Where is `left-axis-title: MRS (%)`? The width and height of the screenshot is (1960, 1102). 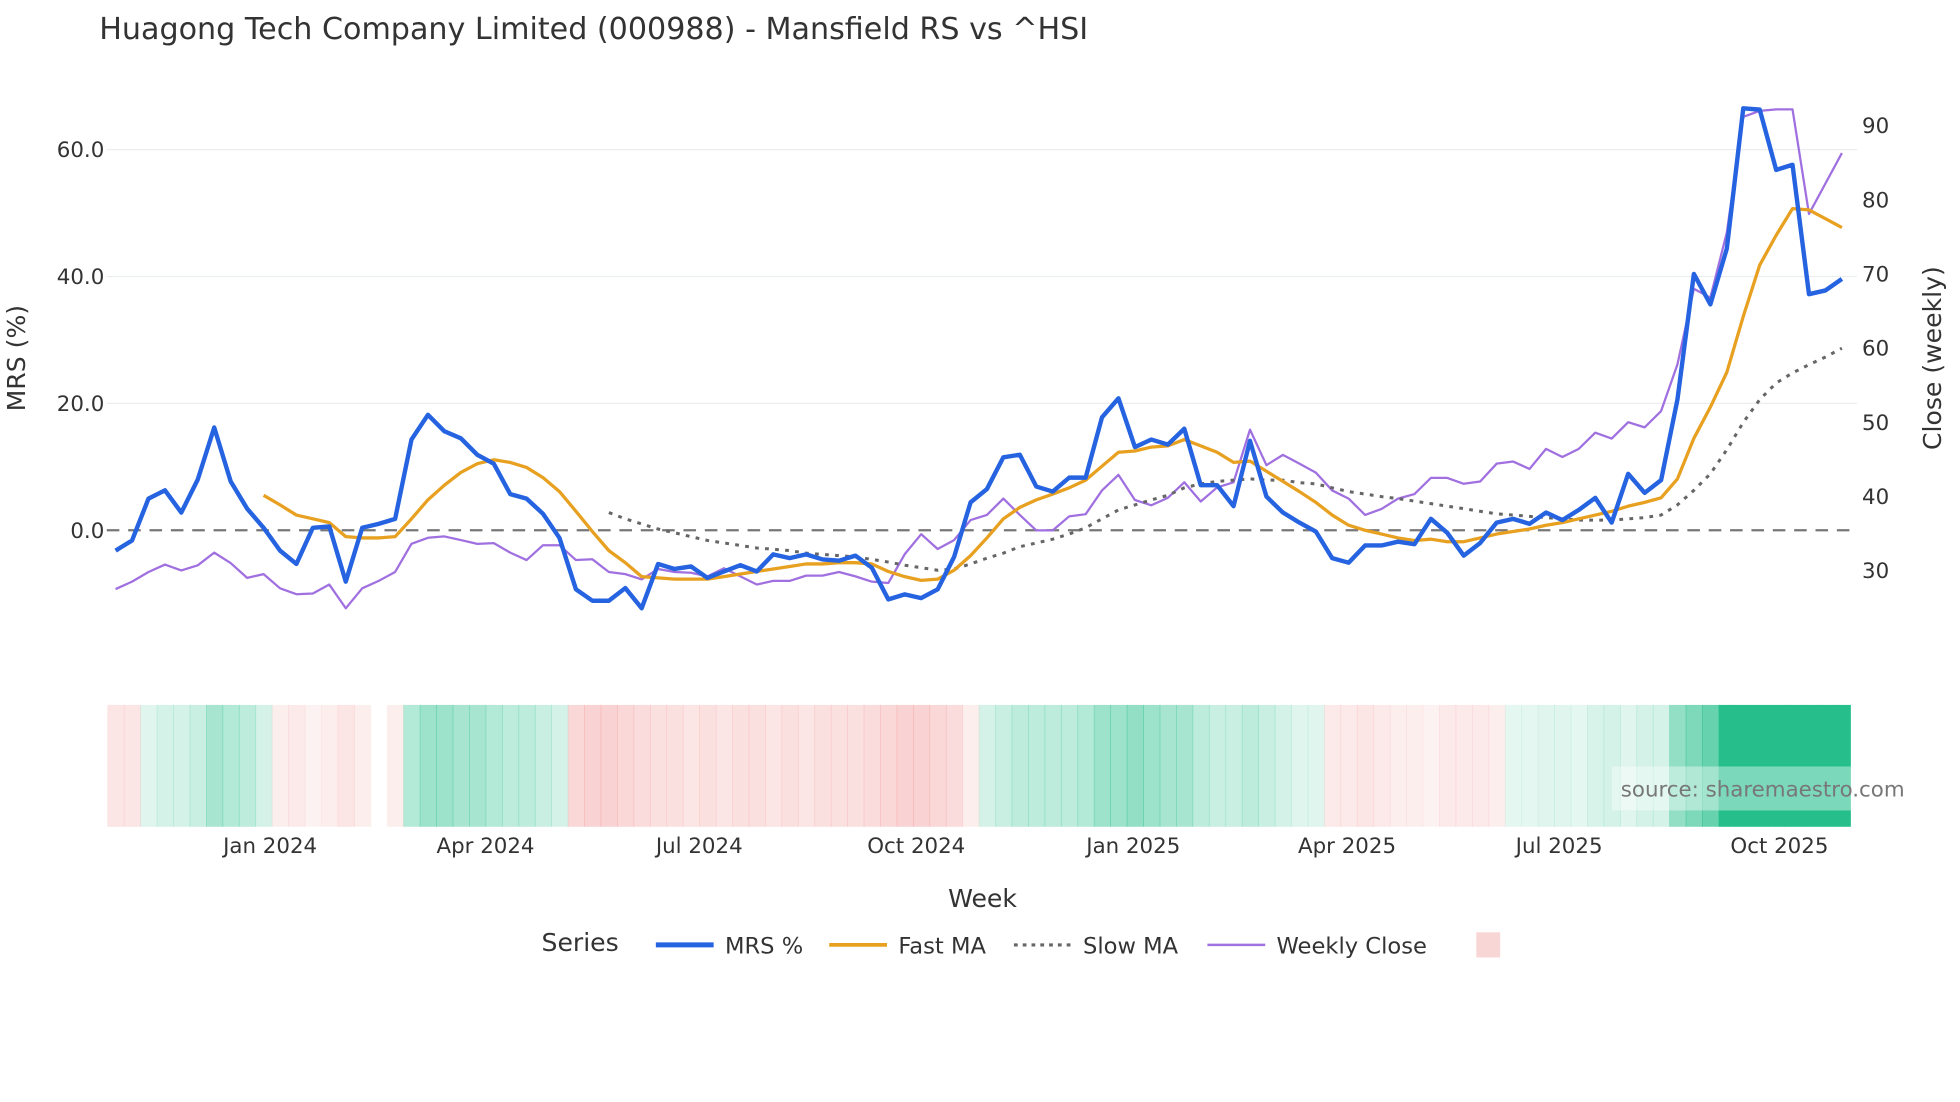
left-axis-title: MRS (%) is located at coordinates (16, 358).